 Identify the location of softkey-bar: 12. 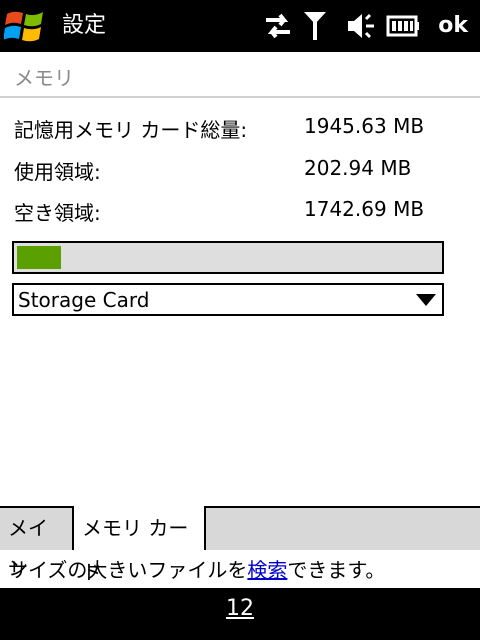
(240, 614).